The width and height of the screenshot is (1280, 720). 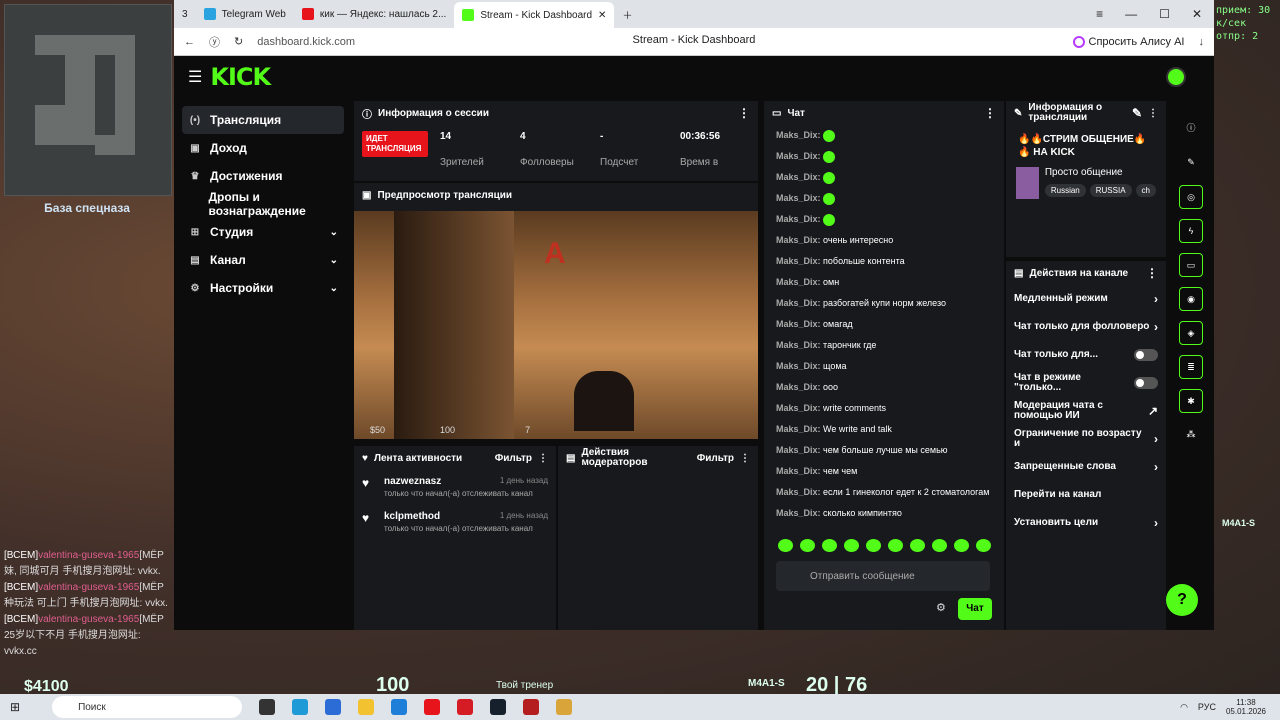 What do you see at coordinates (1202, 42) in the screenshot?
I see `download-icon: ↓` at bounding box center [1202, 42].